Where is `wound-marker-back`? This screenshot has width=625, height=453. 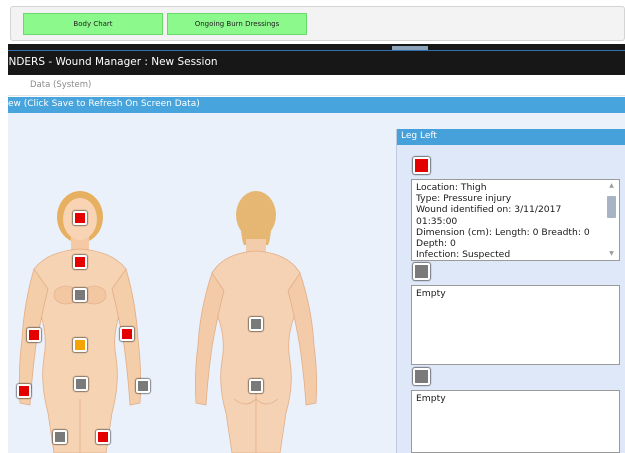
wound-marker-back is located at coordinates (256, 324).